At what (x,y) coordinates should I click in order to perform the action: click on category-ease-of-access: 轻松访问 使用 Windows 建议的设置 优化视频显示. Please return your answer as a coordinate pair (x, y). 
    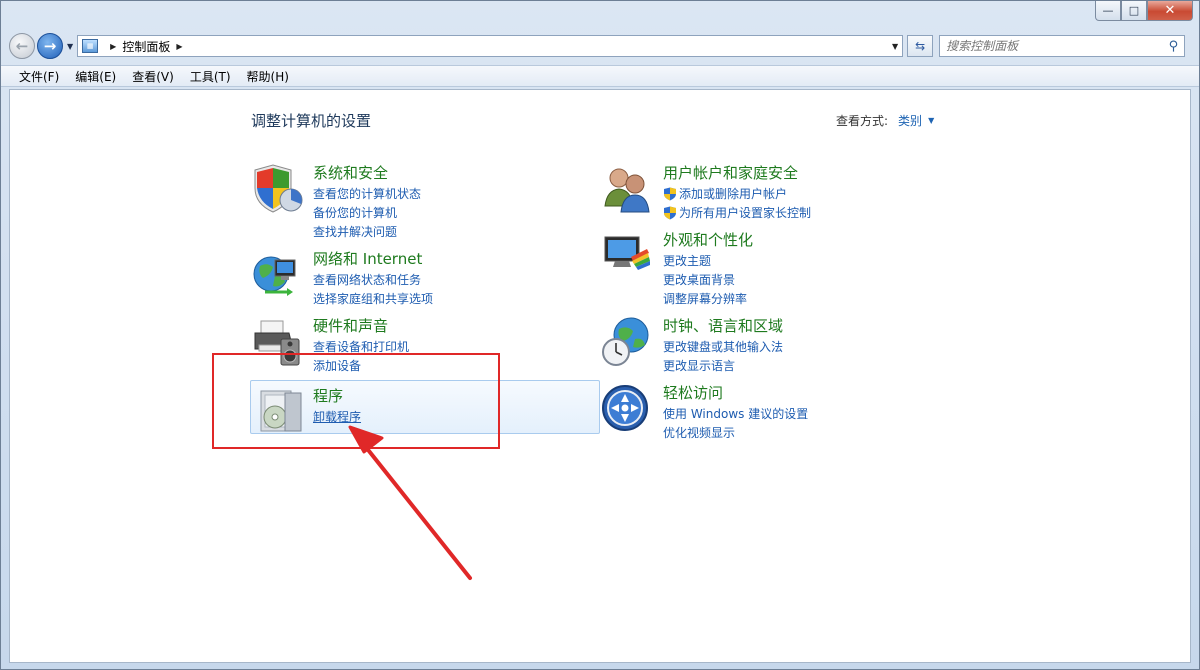
    Looking at the image, I should click on (771, 411).